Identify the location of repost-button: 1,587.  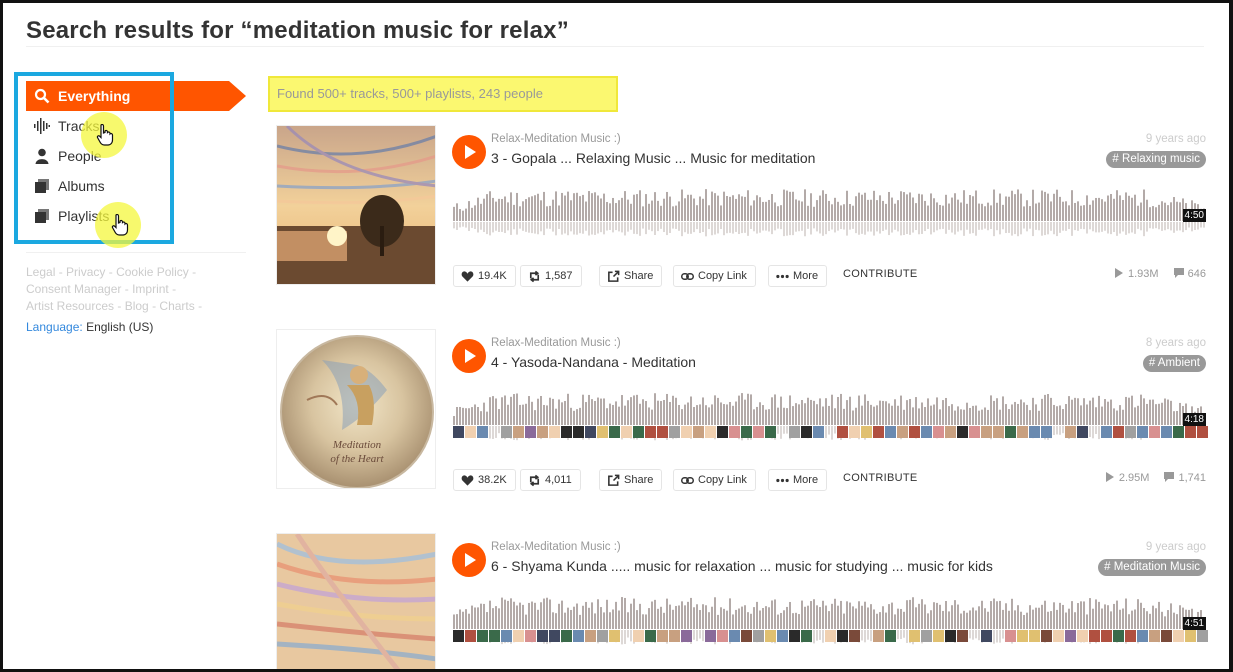
(551, 276).